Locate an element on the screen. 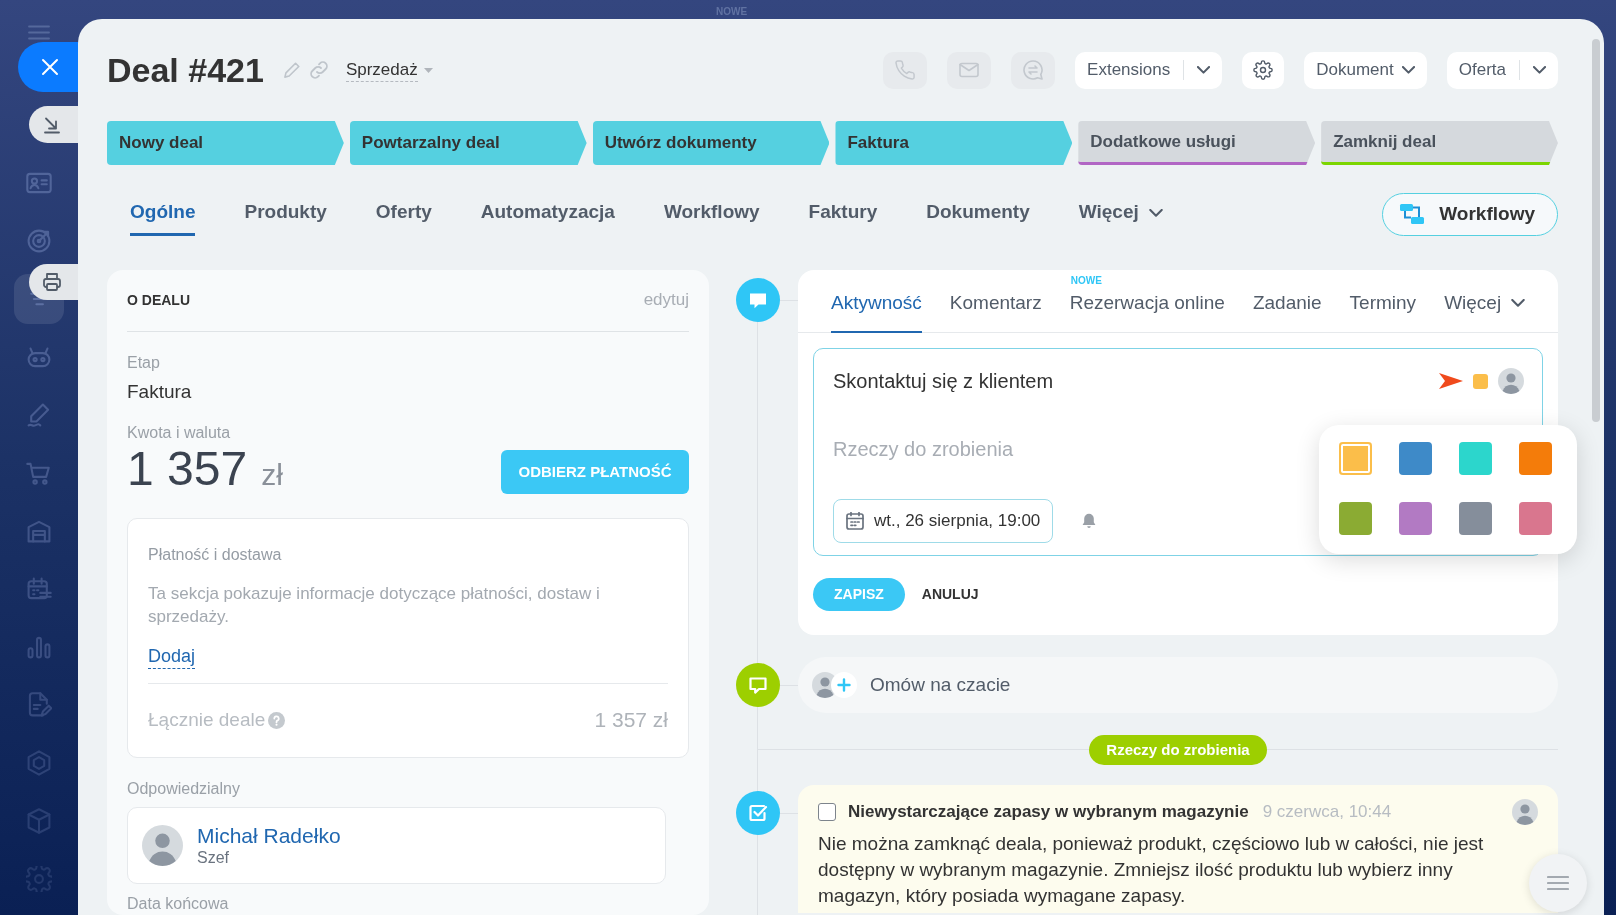  section-title: O DEALU is located at coordinates (158, 300).